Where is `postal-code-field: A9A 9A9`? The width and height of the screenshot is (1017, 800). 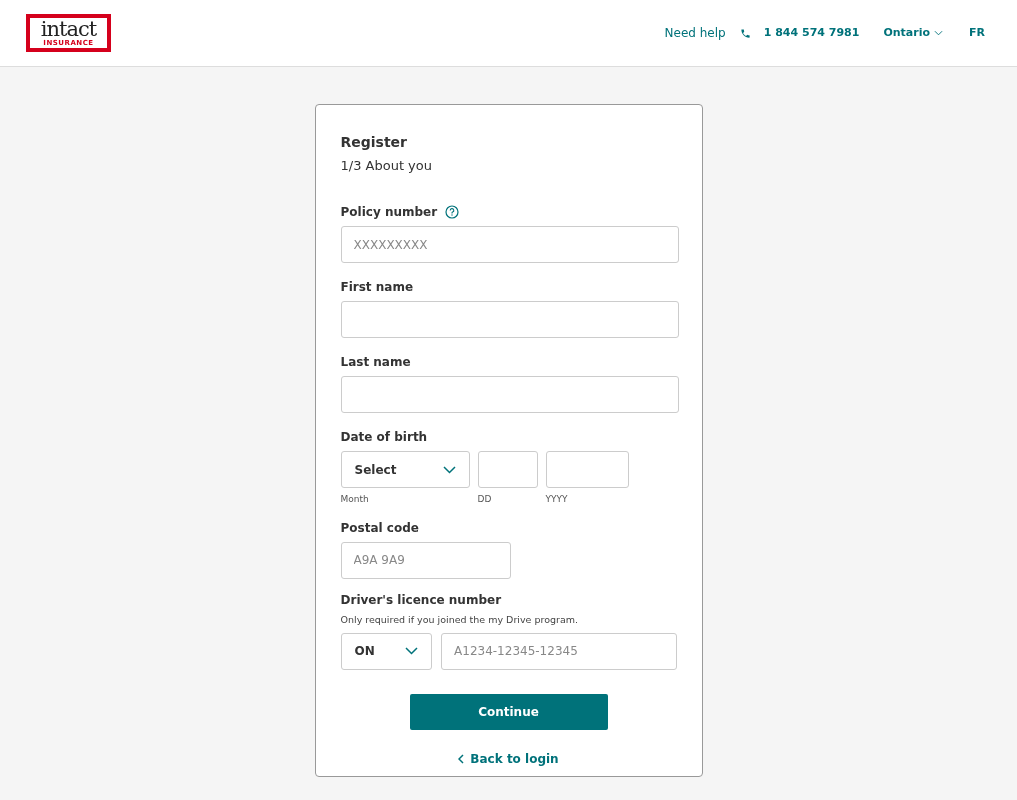
postal-code-field: A9A 9A9 is located at coordinates (425, 560).